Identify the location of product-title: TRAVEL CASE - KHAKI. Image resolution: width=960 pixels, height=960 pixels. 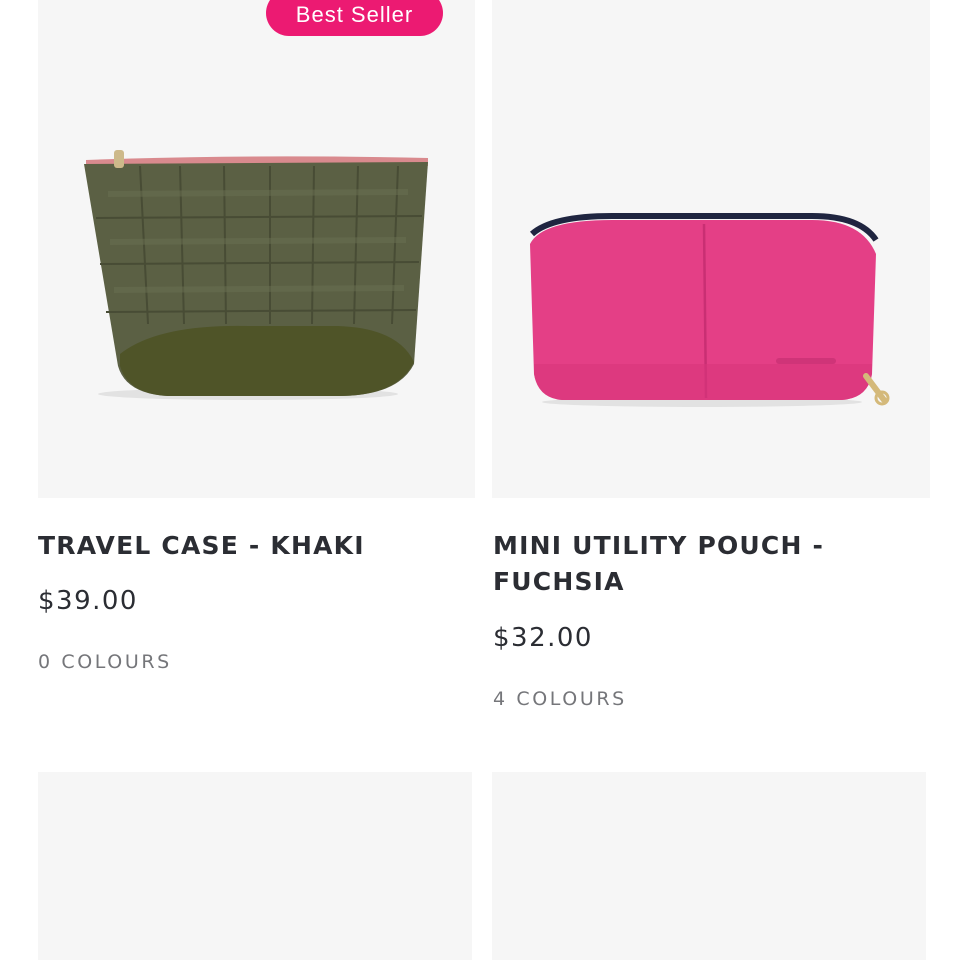
(253, 546).